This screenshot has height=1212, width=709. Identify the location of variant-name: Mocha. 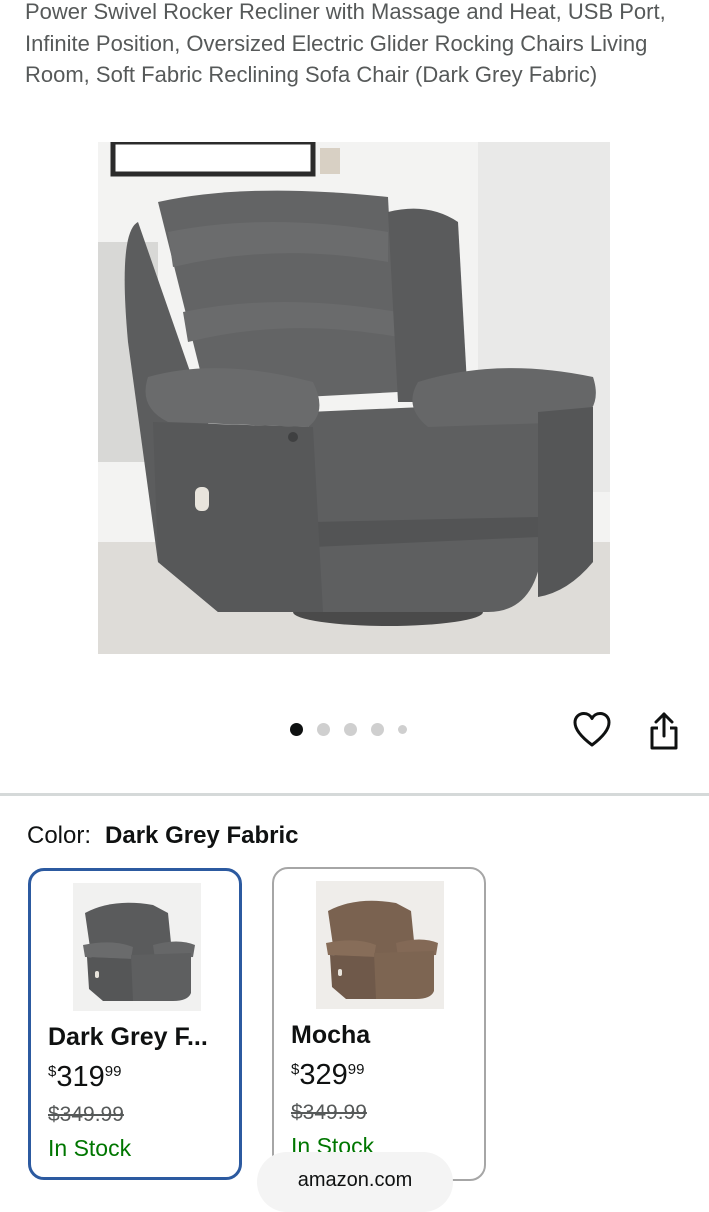
(331, 1035).